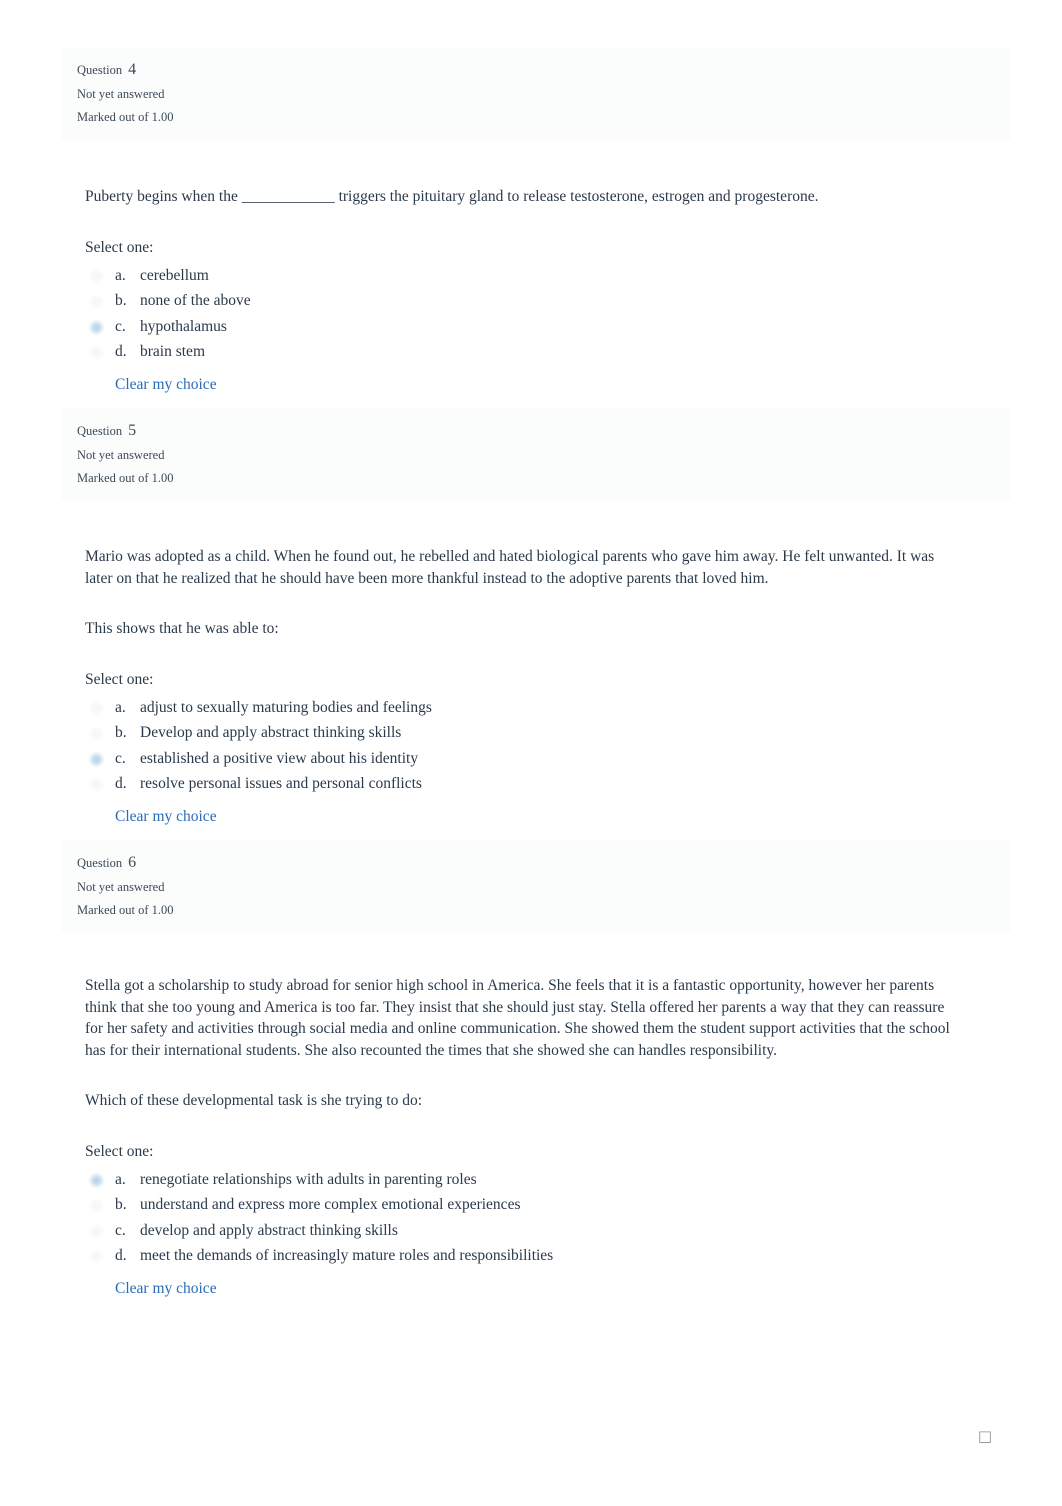  What do you see at coordinates (525, 303) in the screenshot?
I see `answer-option-4-b: b. none of the above` at bounding box center [525, 303].